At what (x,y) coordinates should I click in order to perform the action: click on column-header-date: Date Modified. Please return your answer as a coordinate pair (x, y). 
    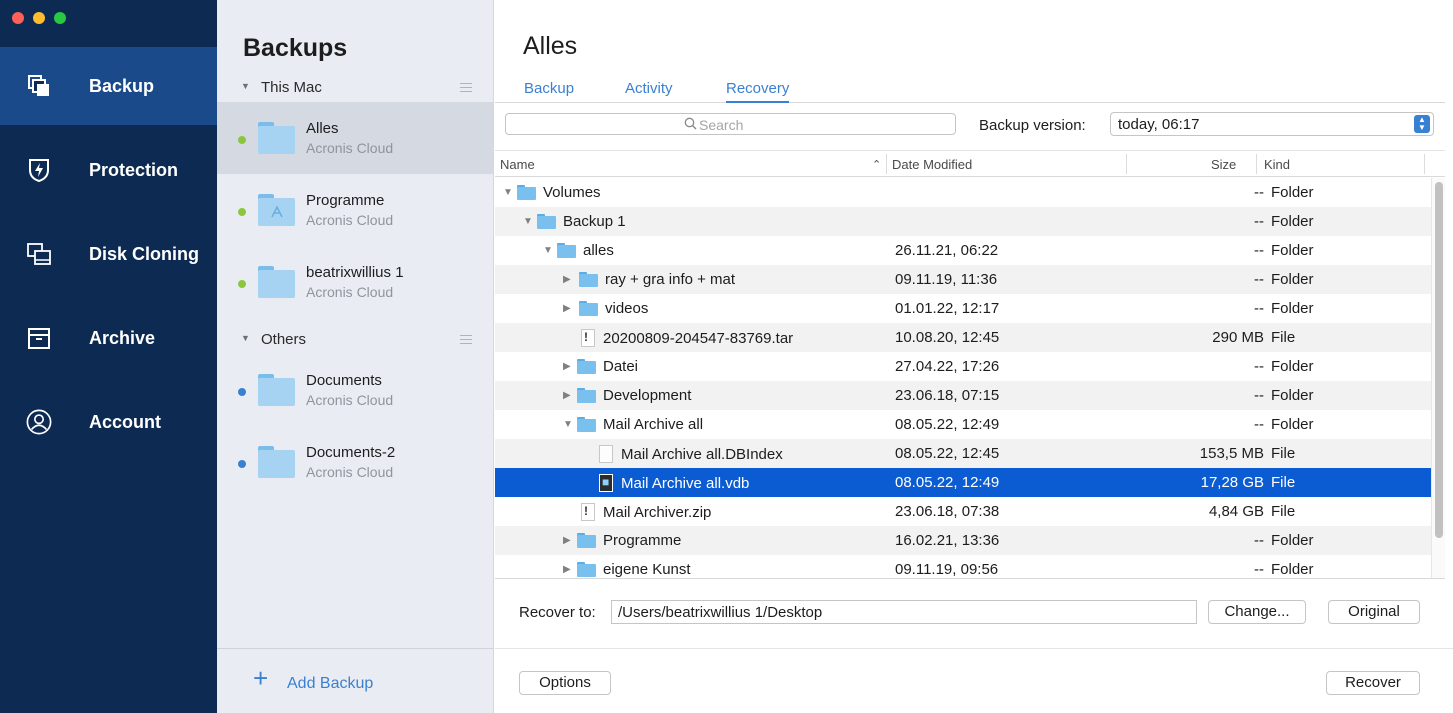
    Looking at the image, I should click on (932, 164).